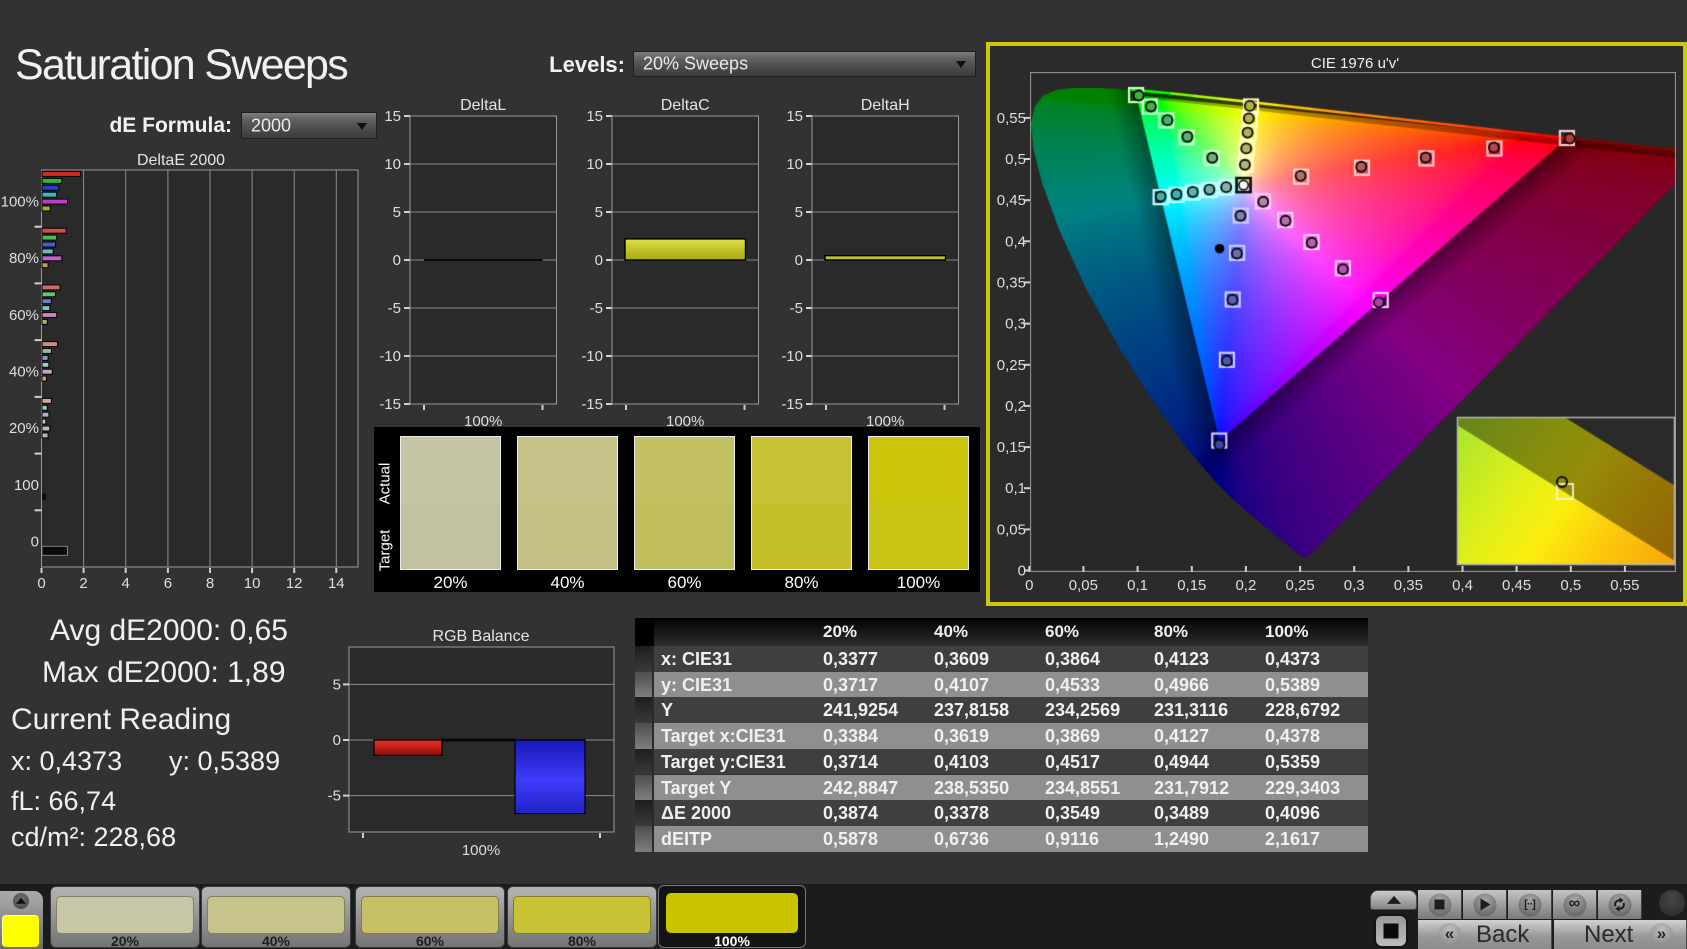 The width and height of the screenshot is (1687, 949). What do you see at coordinates (483, 105) in the screenshot?
I see `svg-text: DeltaL` at bounding box center [483, 105].